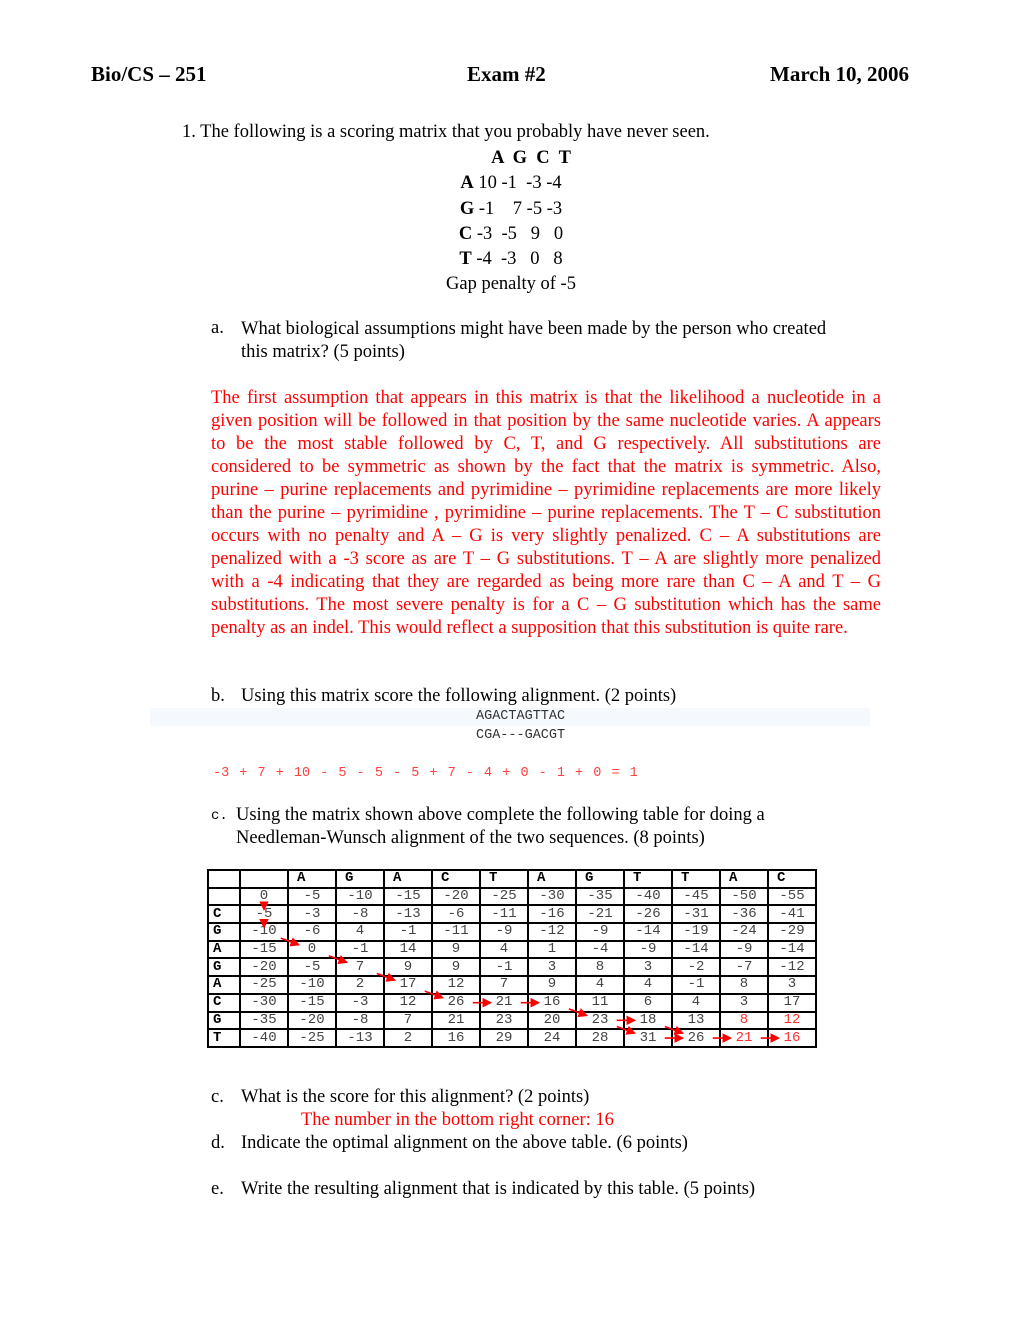 This screenshot has height=1320, width=1020. What do you see at coordinates (648, 932) in the screenshot?
I see `score-cell: -14` at bounding box center [648, 932].